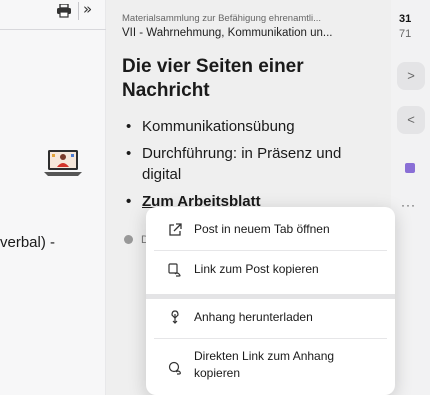  I want to click on next-post-button: >, so click(411, 76).